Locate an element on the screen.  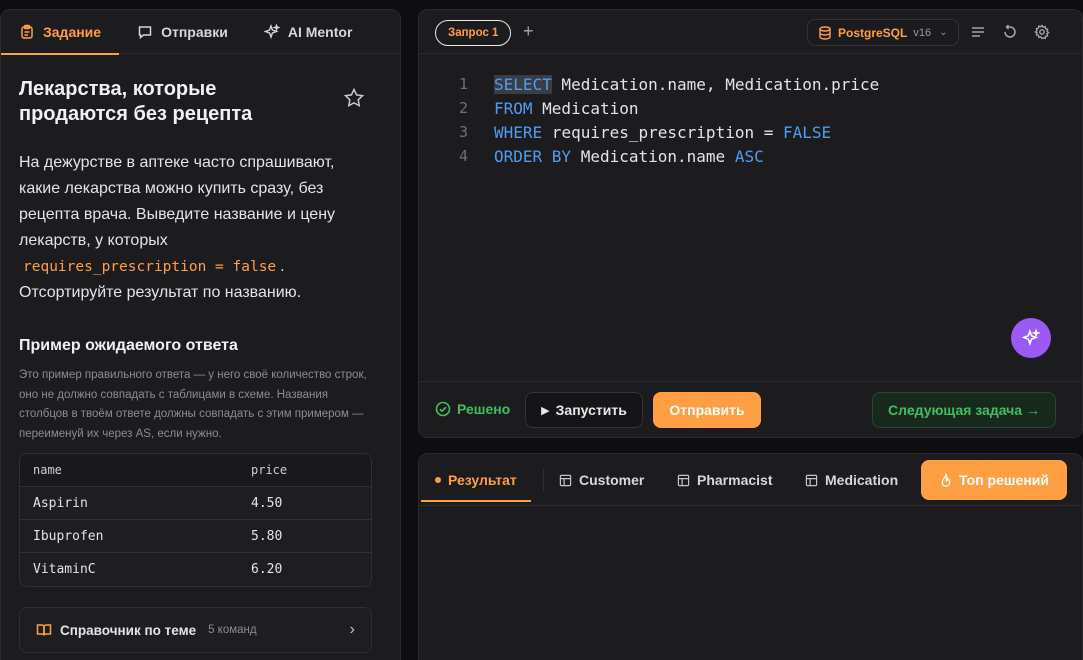
task-title: Лекарства, которые продаются без рецепта is located at coordinates (136, 101).